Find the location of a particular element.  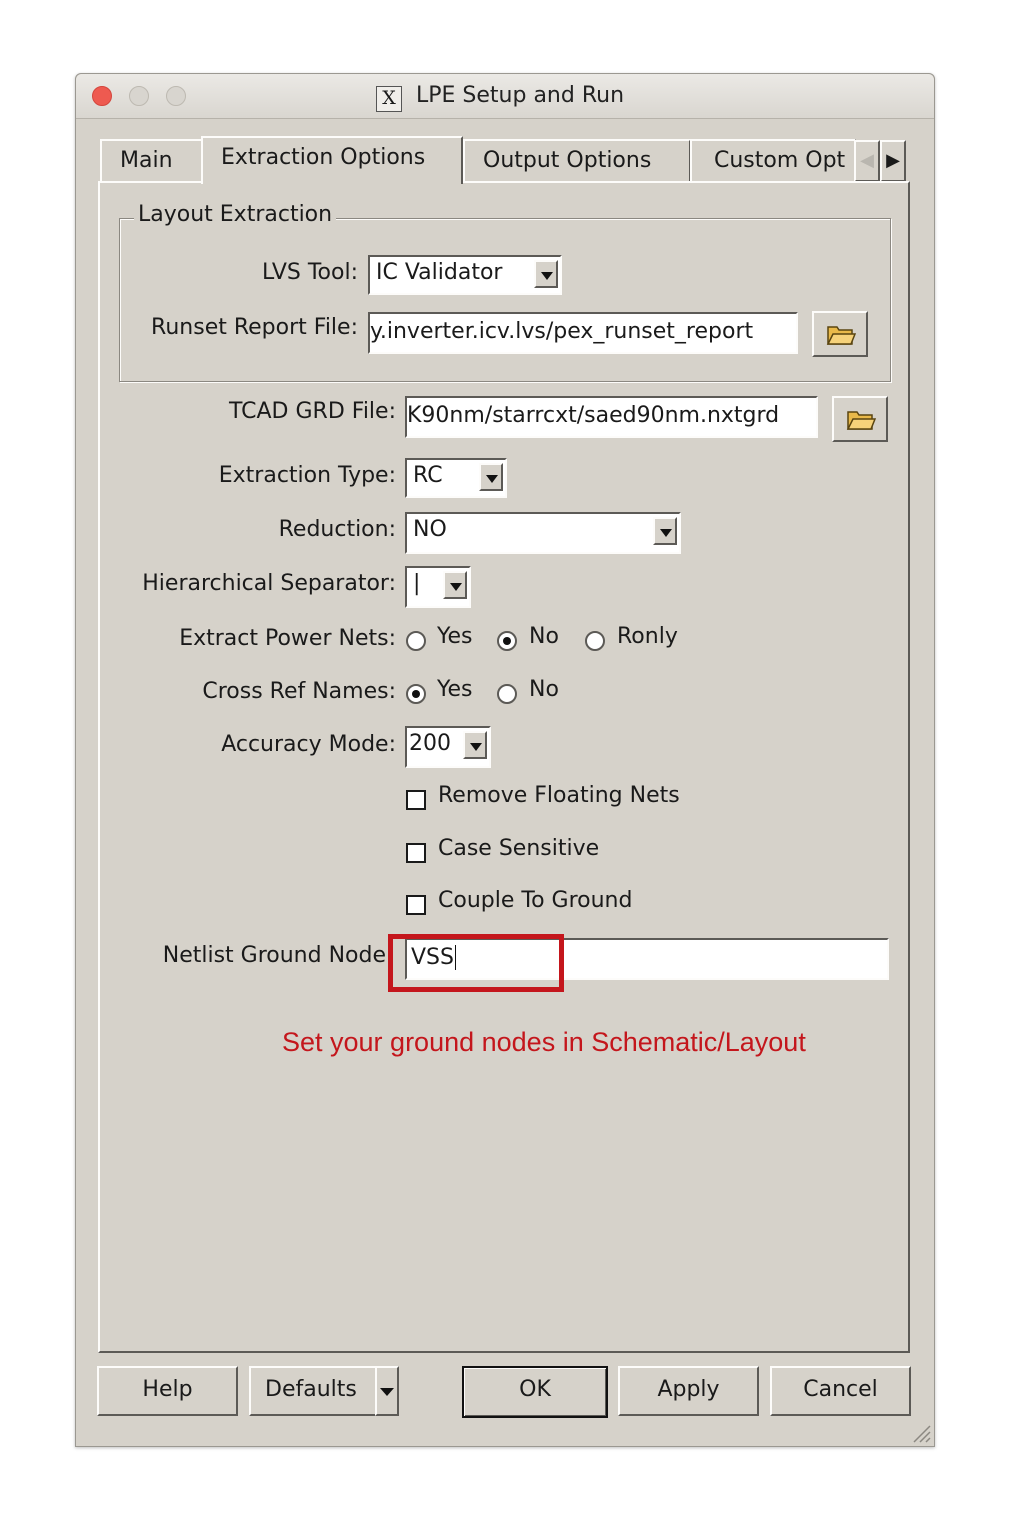

power-nets-label: Extract Power Nets: is located at coordinates (287, 638).